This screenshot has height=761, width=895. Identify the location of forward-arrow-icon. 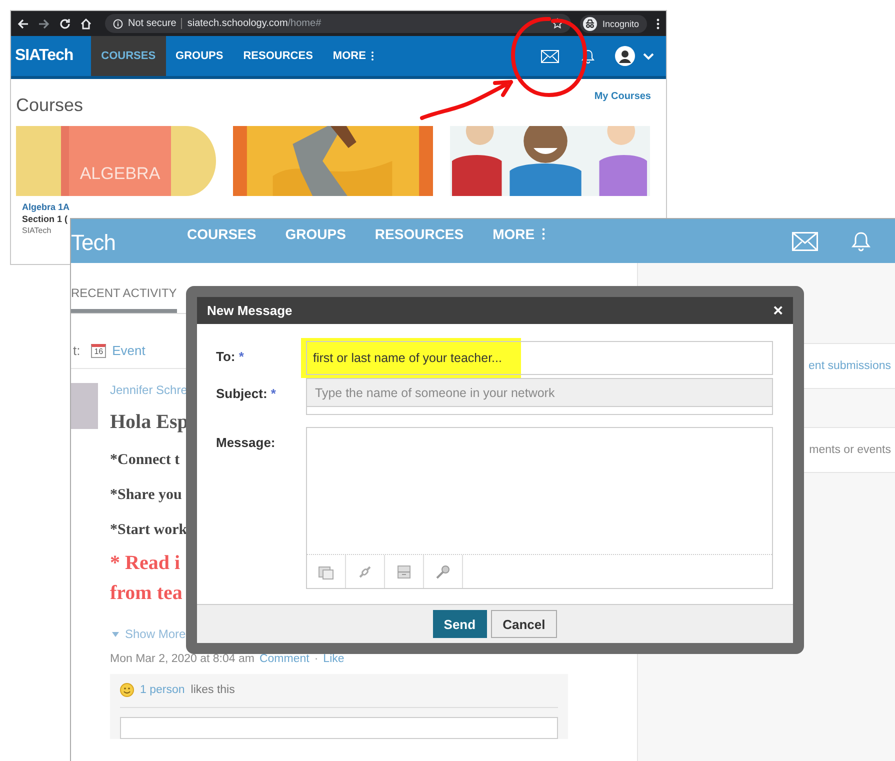
(44, 24).